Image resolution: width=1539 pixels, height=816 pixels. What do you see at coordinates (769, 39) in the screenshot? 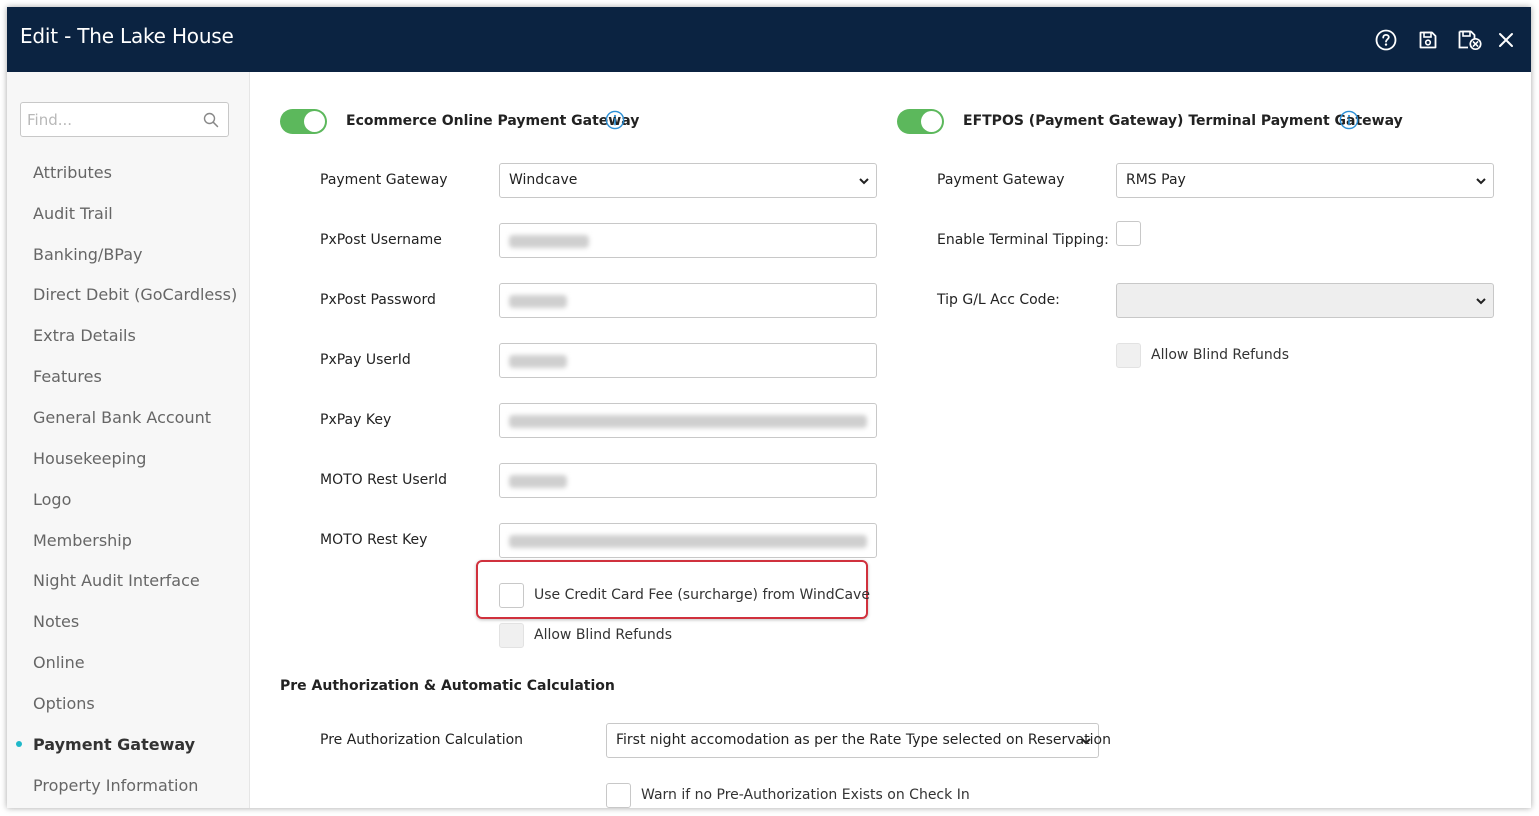
I see `title-bar: Edit - The Lake House` at bounding box center [769, 39].